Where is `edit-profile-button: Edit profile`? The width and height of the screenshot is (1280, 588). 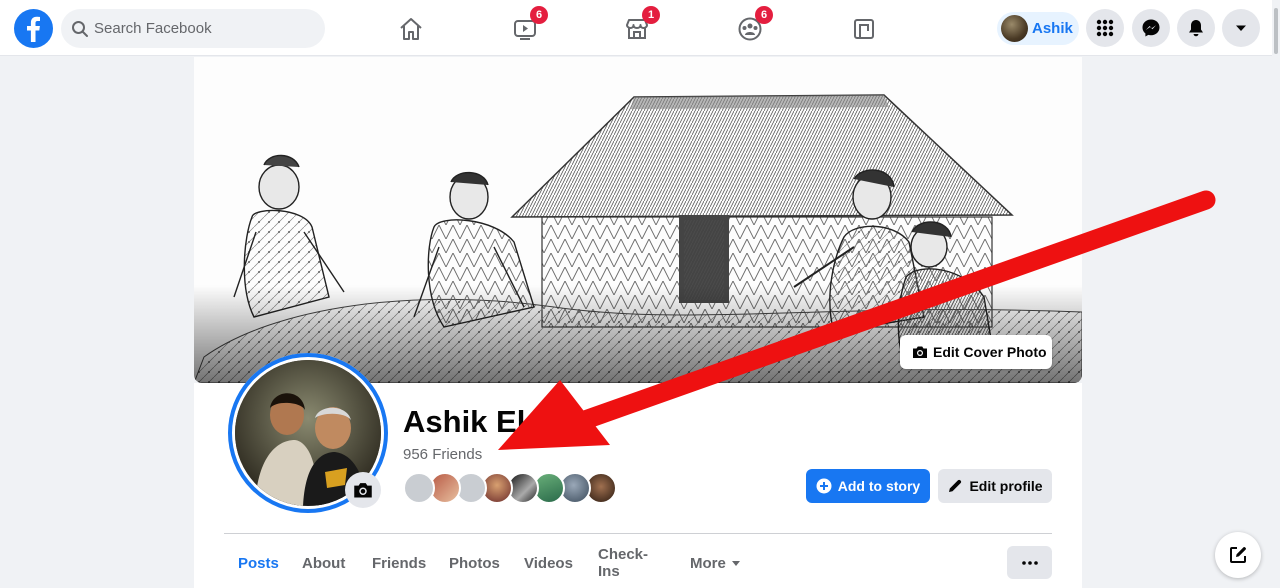
edit-profile-button: Edit profile is located at coordinates (995, 486).